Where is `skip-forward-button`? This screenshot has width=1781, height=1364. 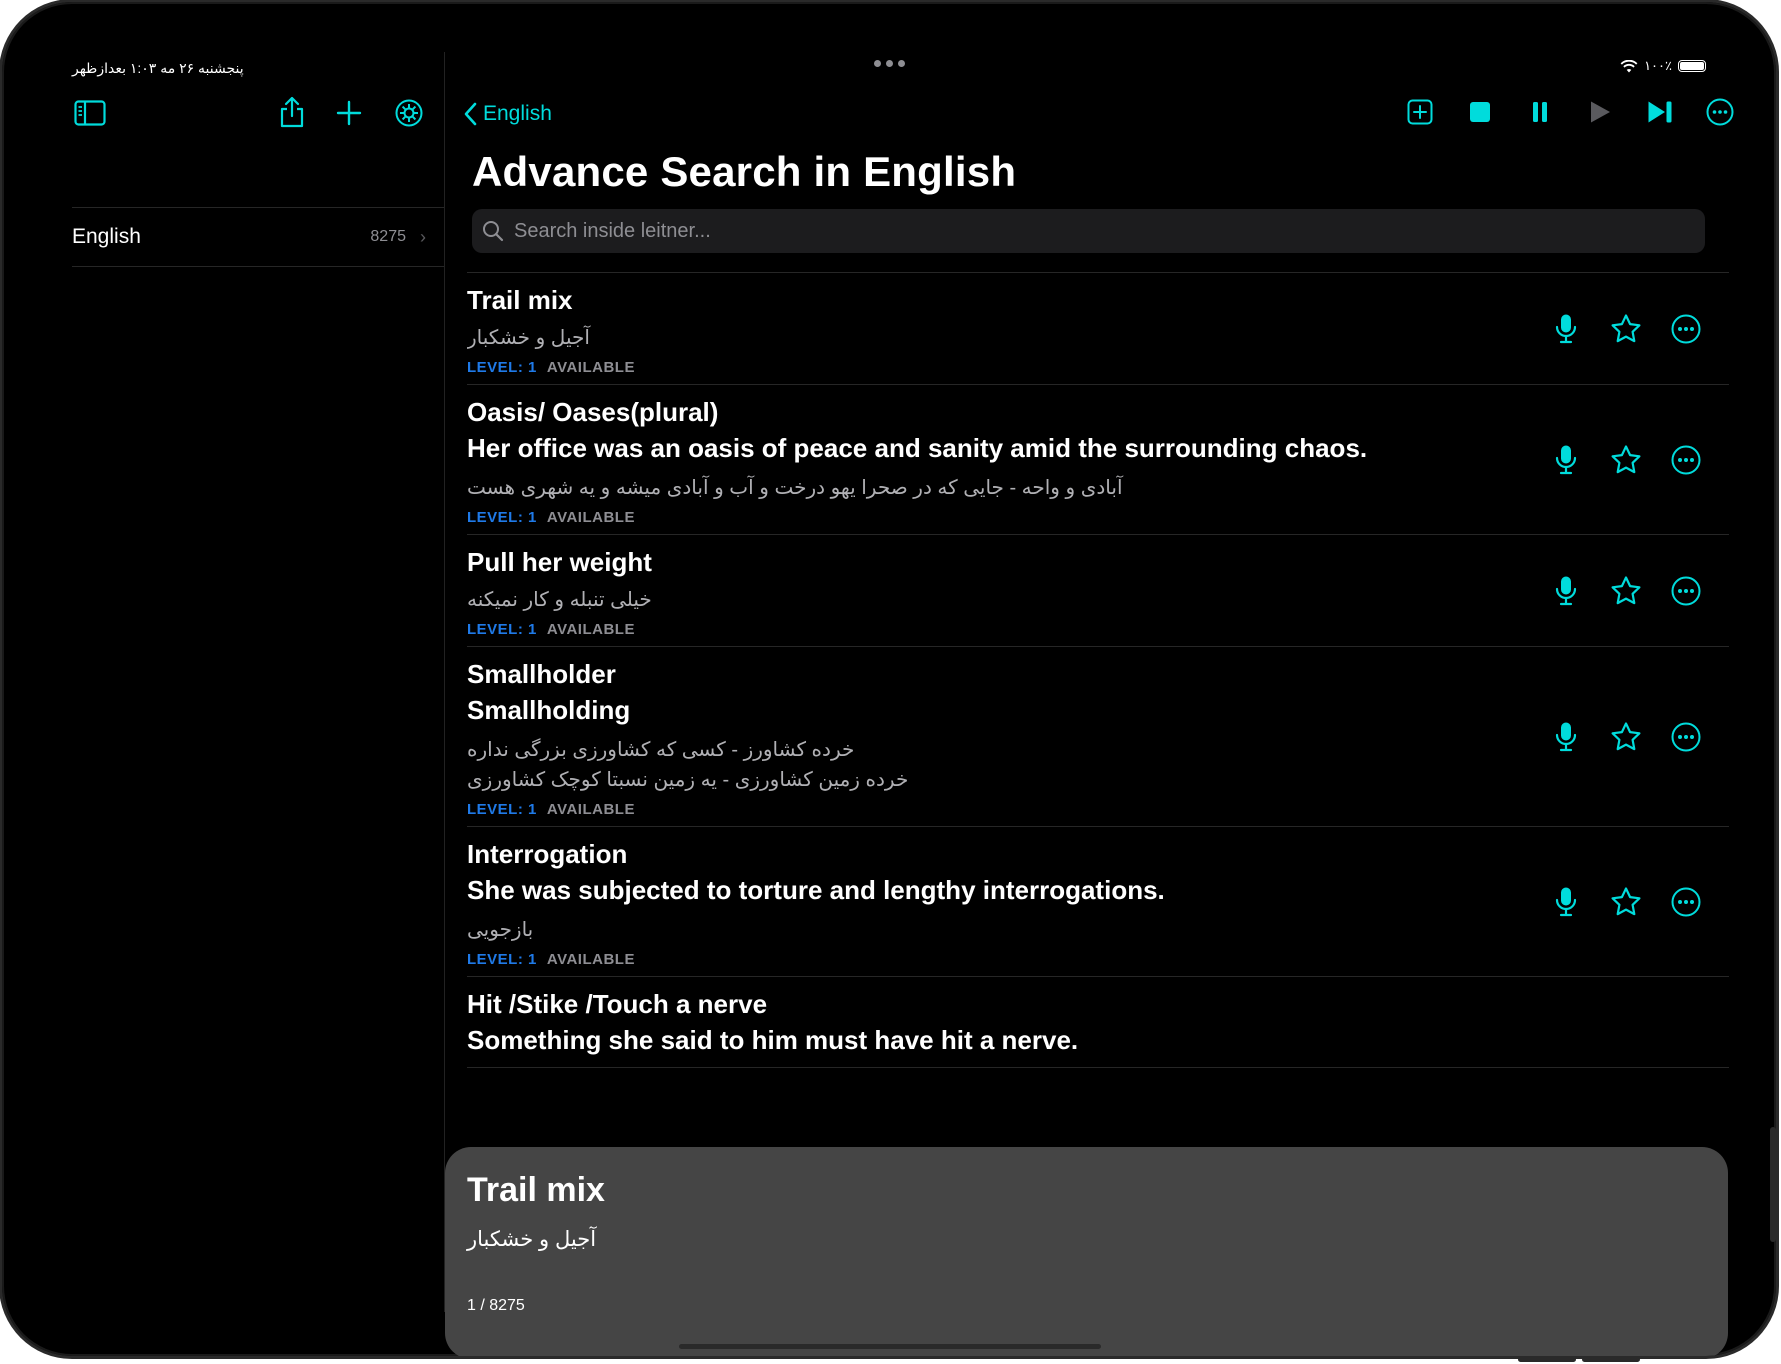 skip-forward-button is located at coordinates (1660, 112).